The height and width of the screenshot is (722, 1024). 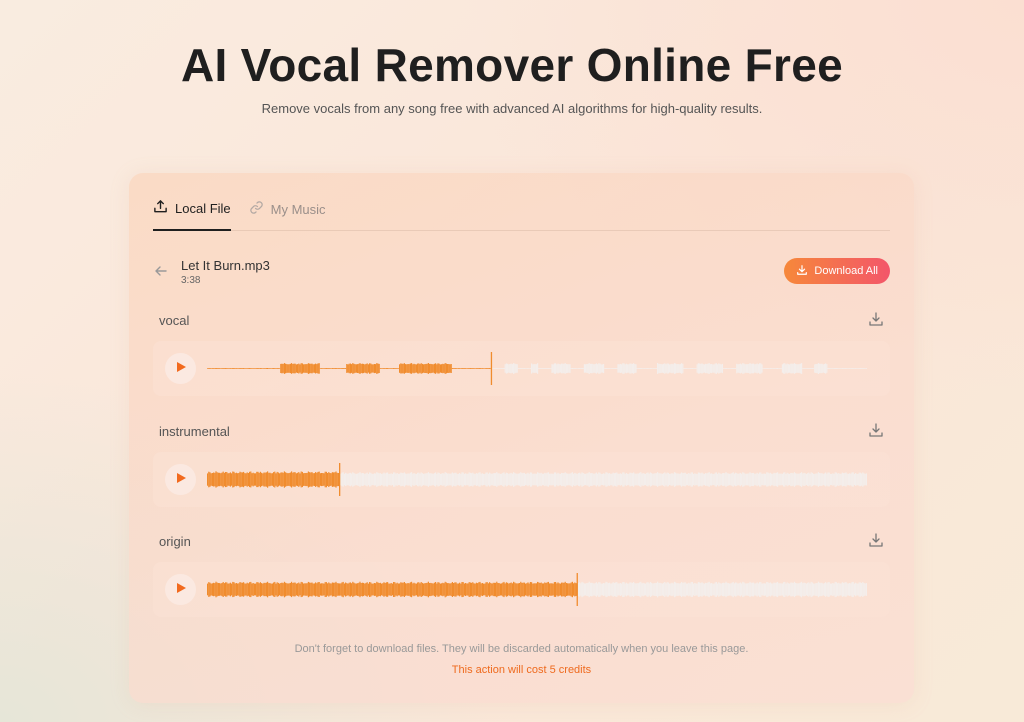 I want to click on play-icon, so click(x=181, y=590).